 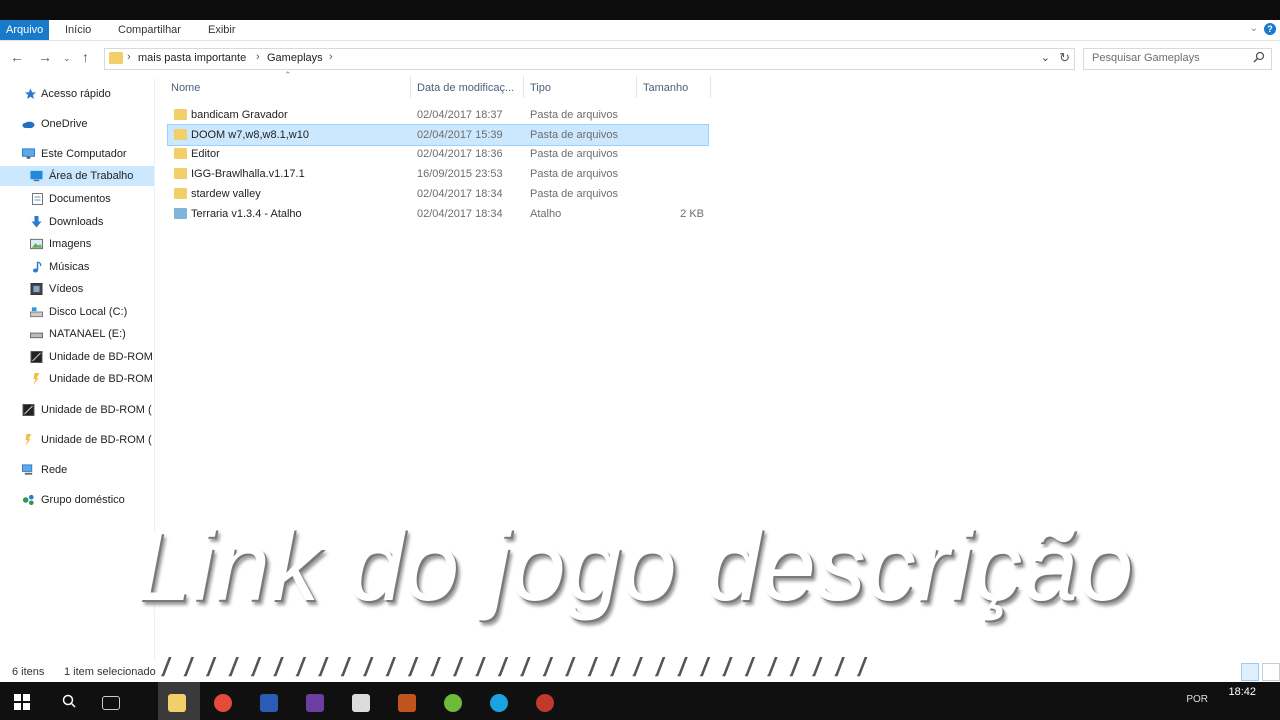 What do you see at coordinates (246, 214) in the screenshot?
I see `file-name: Terraria v1.3.4 - Atalho` at bounding box center [246, 214].